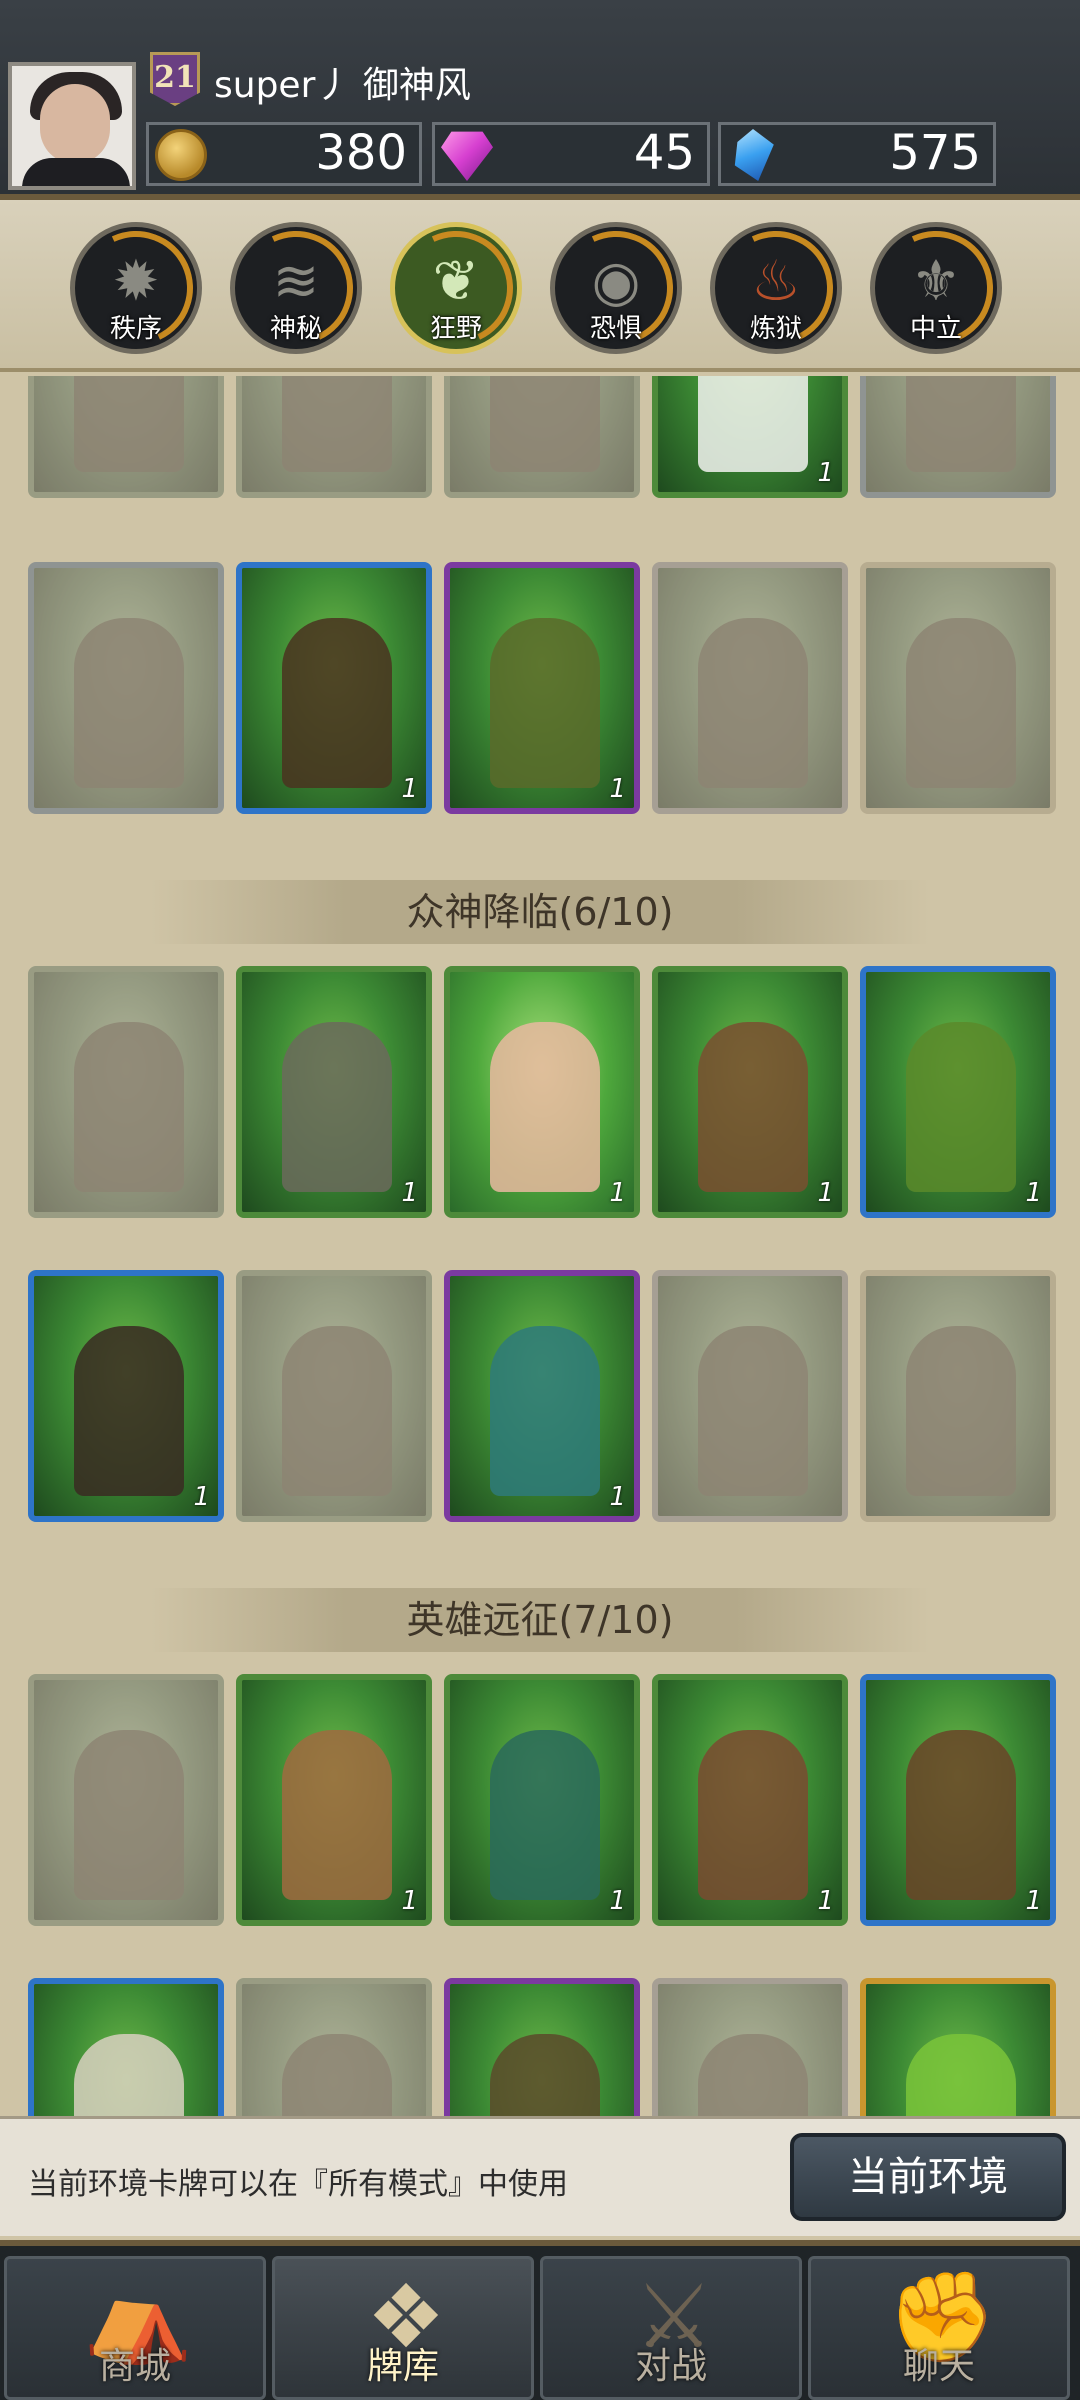 Image resolution: width=1080 pixels, height=2400 pixels. What do you see at coordinates (134, 2366) in the screenshot?
I see `nav-label: 商城` at bounding box center [134, 2366].